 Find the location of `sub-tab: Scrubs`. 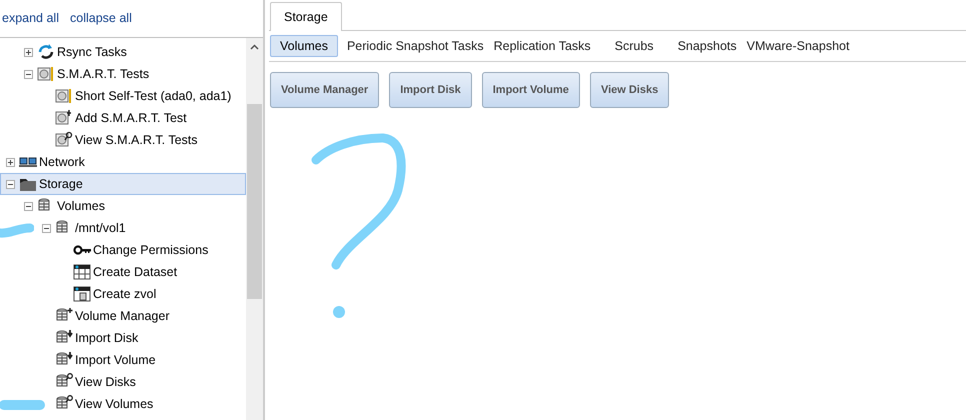

sub-tab: Scrubs is located at coordinates (634, 46).